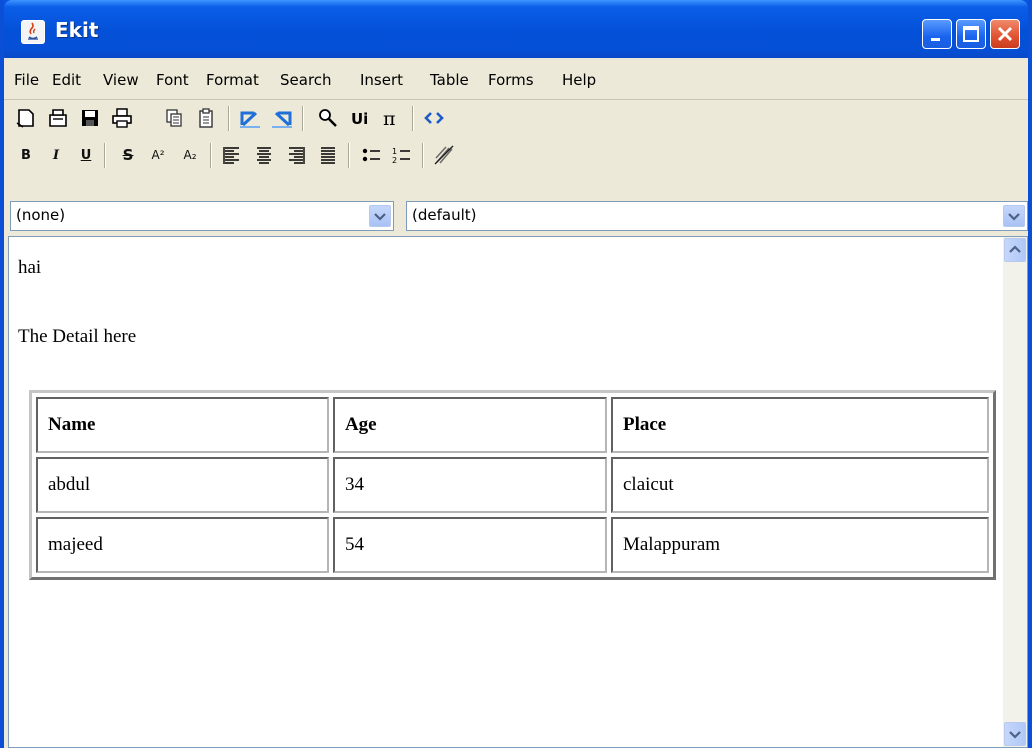  What do you see at coordinates (434, 118) in the screenshot?
I see `view-source-icon` at bounding box center [434, 118].